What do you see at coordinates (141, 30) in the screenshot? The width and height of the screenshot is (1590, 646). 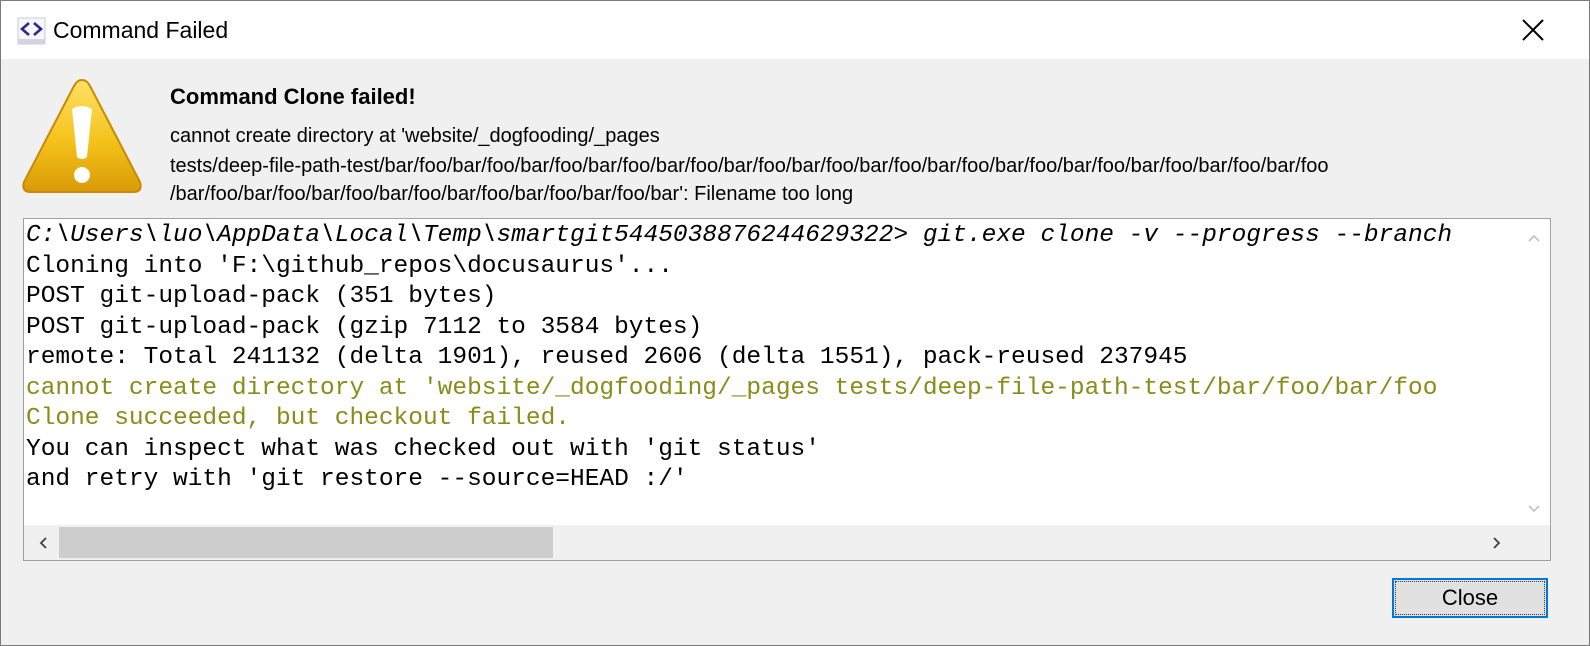 I see `dialog-title: Command Failed` at bounding box center [141, 30].